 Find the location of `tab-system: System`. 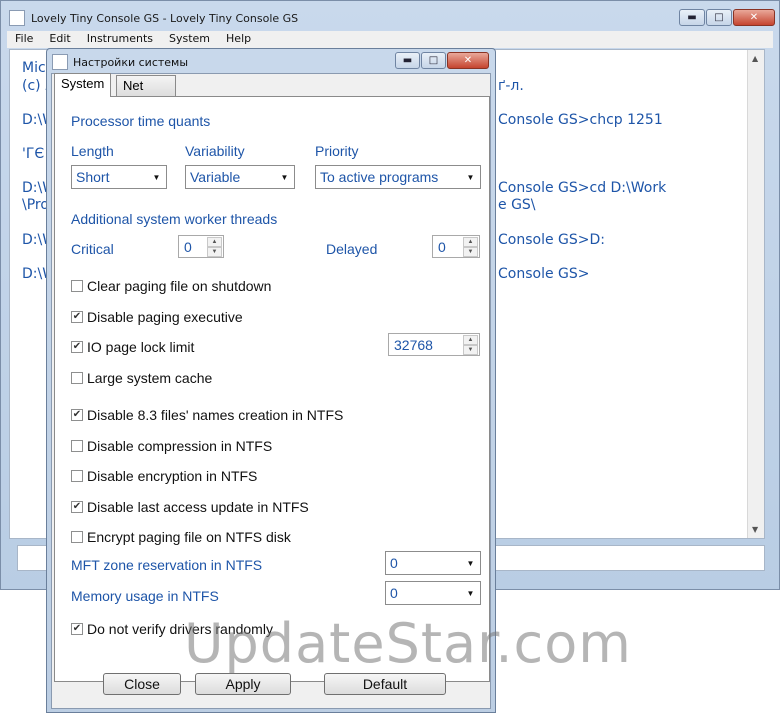

tab-system: System is located at coordinates (83, 85).